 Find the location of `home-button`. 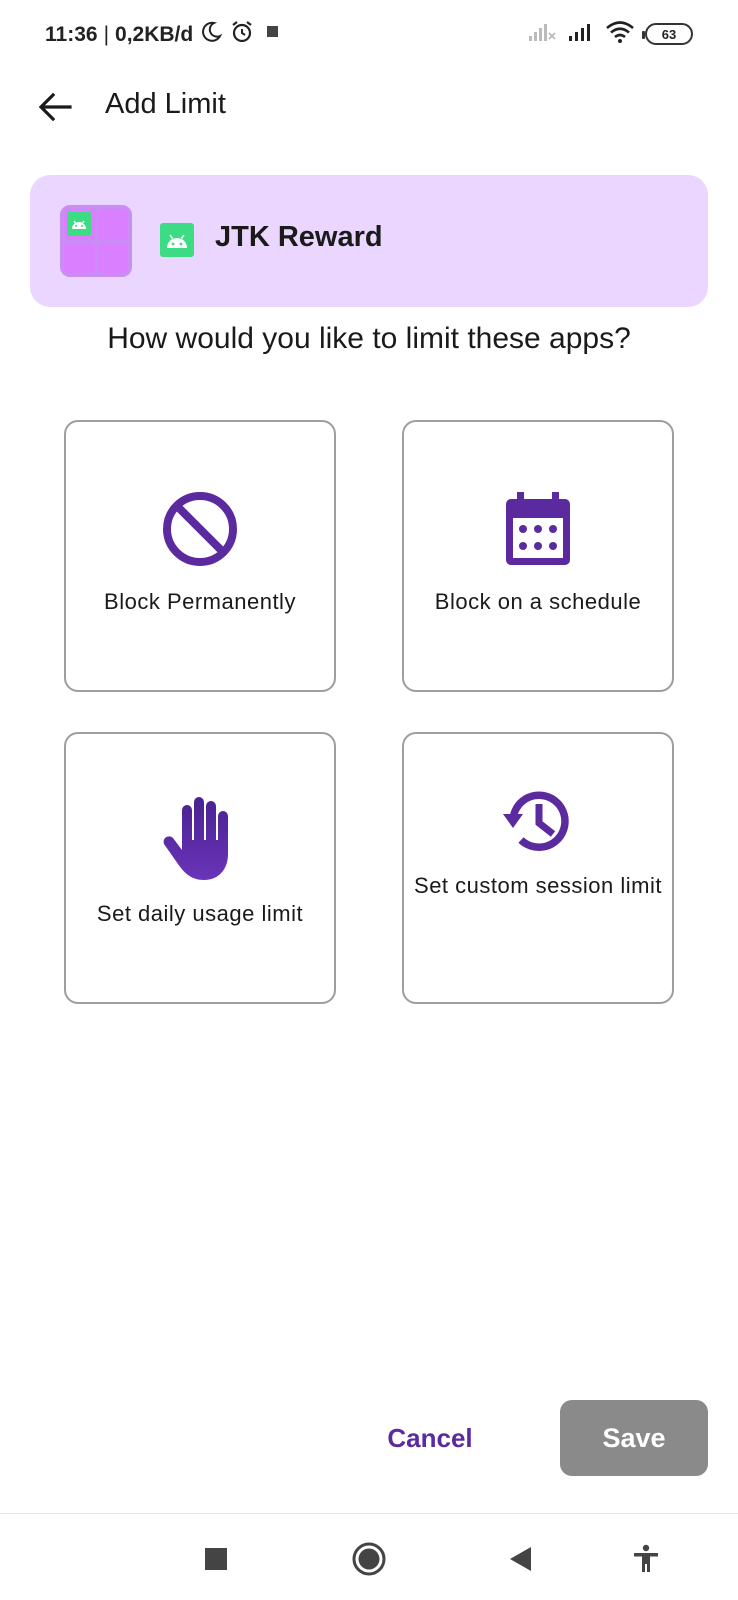

home-button is located at coordinates (369, 1559).